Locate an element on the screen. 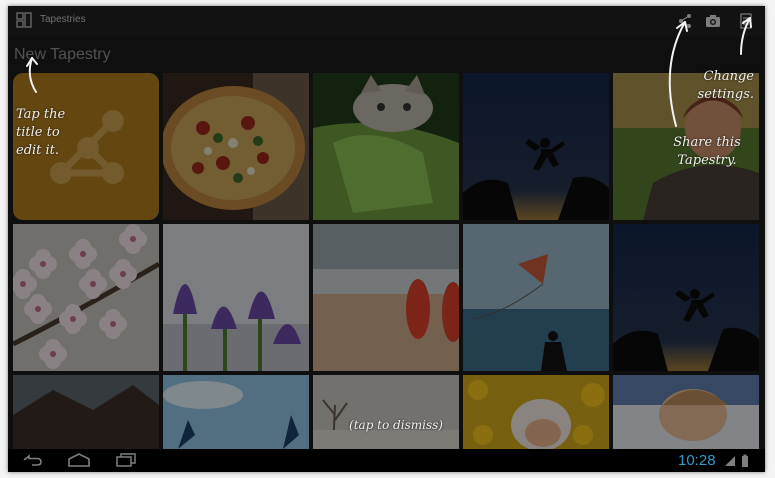  hint-edit-title: Tap the title to edit it. is located at coordinates (41, 132).